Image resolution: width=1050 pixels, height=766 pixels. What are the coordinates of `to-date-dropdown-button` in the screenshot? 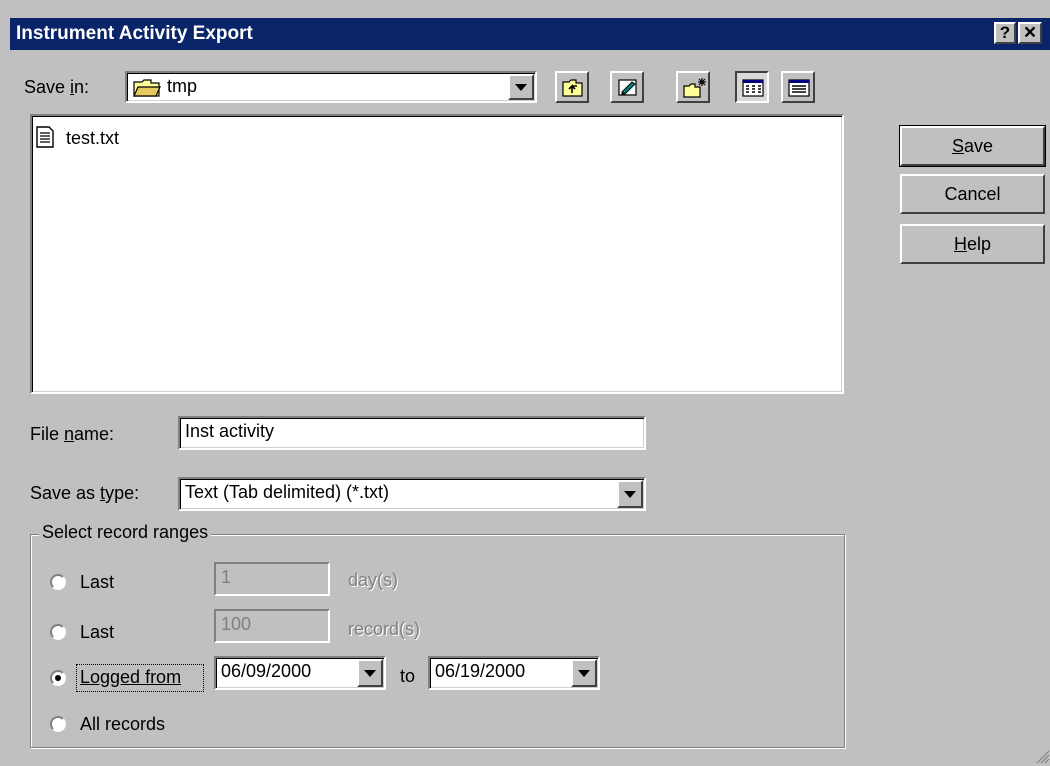 It's located at (584, 673).